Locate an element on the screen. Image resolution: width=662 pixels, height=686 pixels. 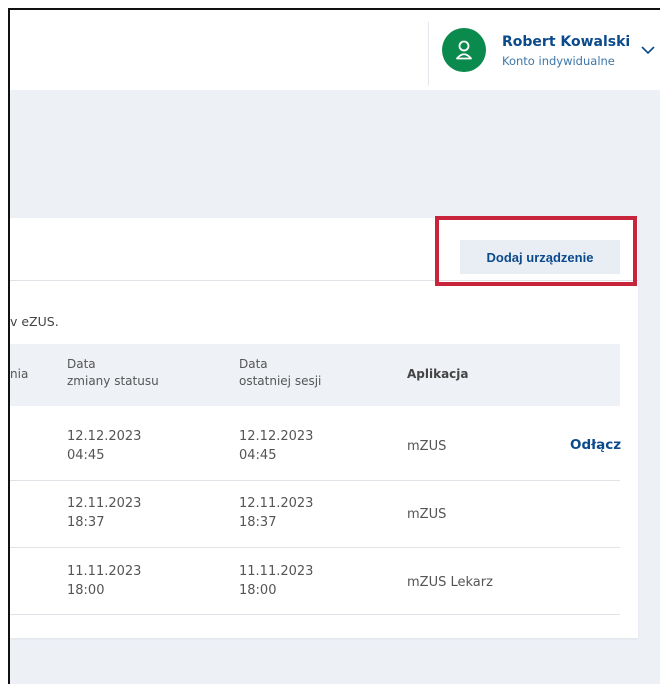
avatar is located at coordinates (464, 50).